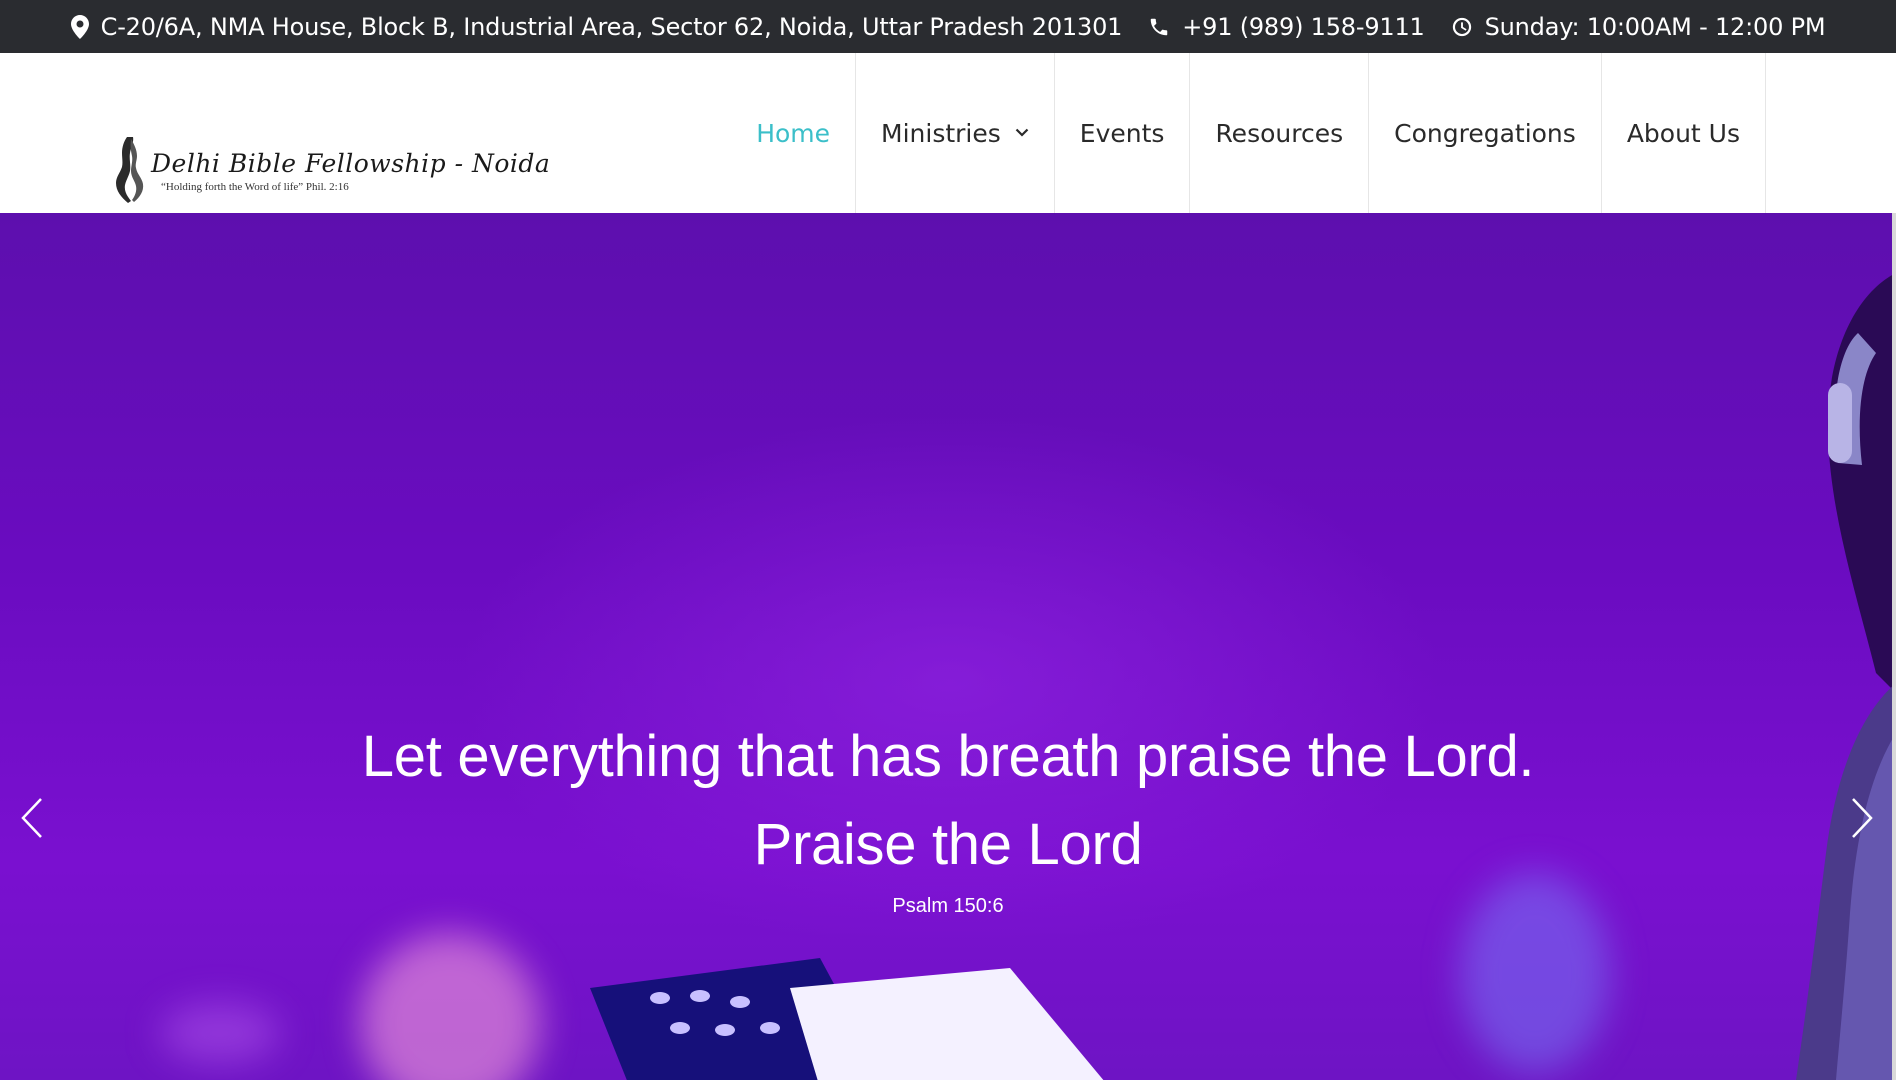  What do you see at coordinates (351, 163) in the screenshot?
I see `logo-title: Delhi Bible Fellowship - Noida` at bounding box center [351, 163].